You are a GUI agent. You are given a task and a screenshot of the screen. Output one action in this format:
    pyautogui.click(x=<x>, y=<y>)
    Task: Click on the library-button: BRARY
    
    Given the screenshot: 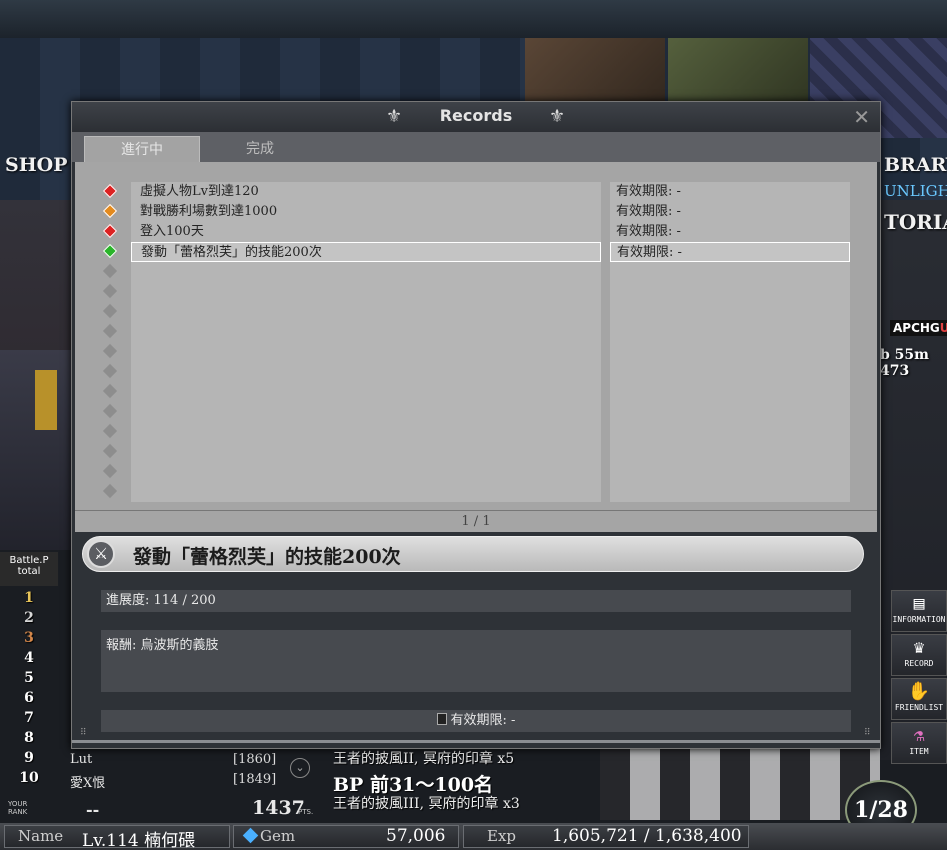 What is the action you would take?
    pyautogui.click(x=915, y=165)
    